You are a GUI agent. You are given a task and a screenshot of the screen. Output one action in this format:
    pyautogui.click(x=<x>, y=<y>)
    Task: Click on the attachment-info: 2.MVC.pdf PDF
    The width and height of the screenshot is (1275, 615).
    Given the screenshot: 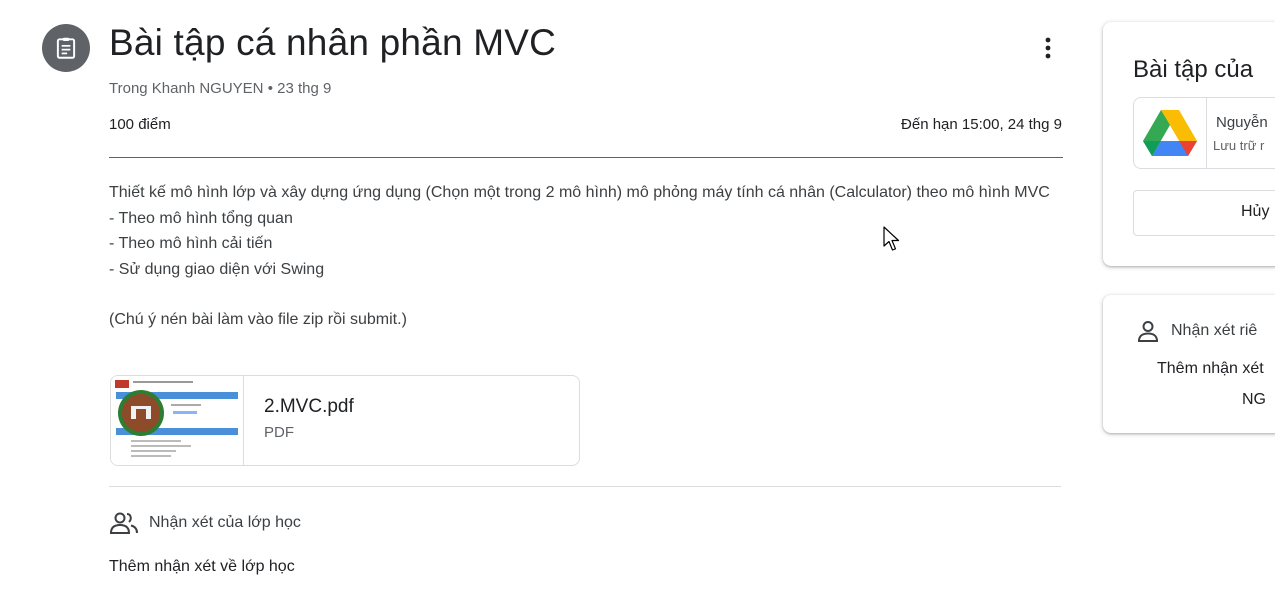 What is the action you would take?
    pyautogui.click(x=299, y=420)
    